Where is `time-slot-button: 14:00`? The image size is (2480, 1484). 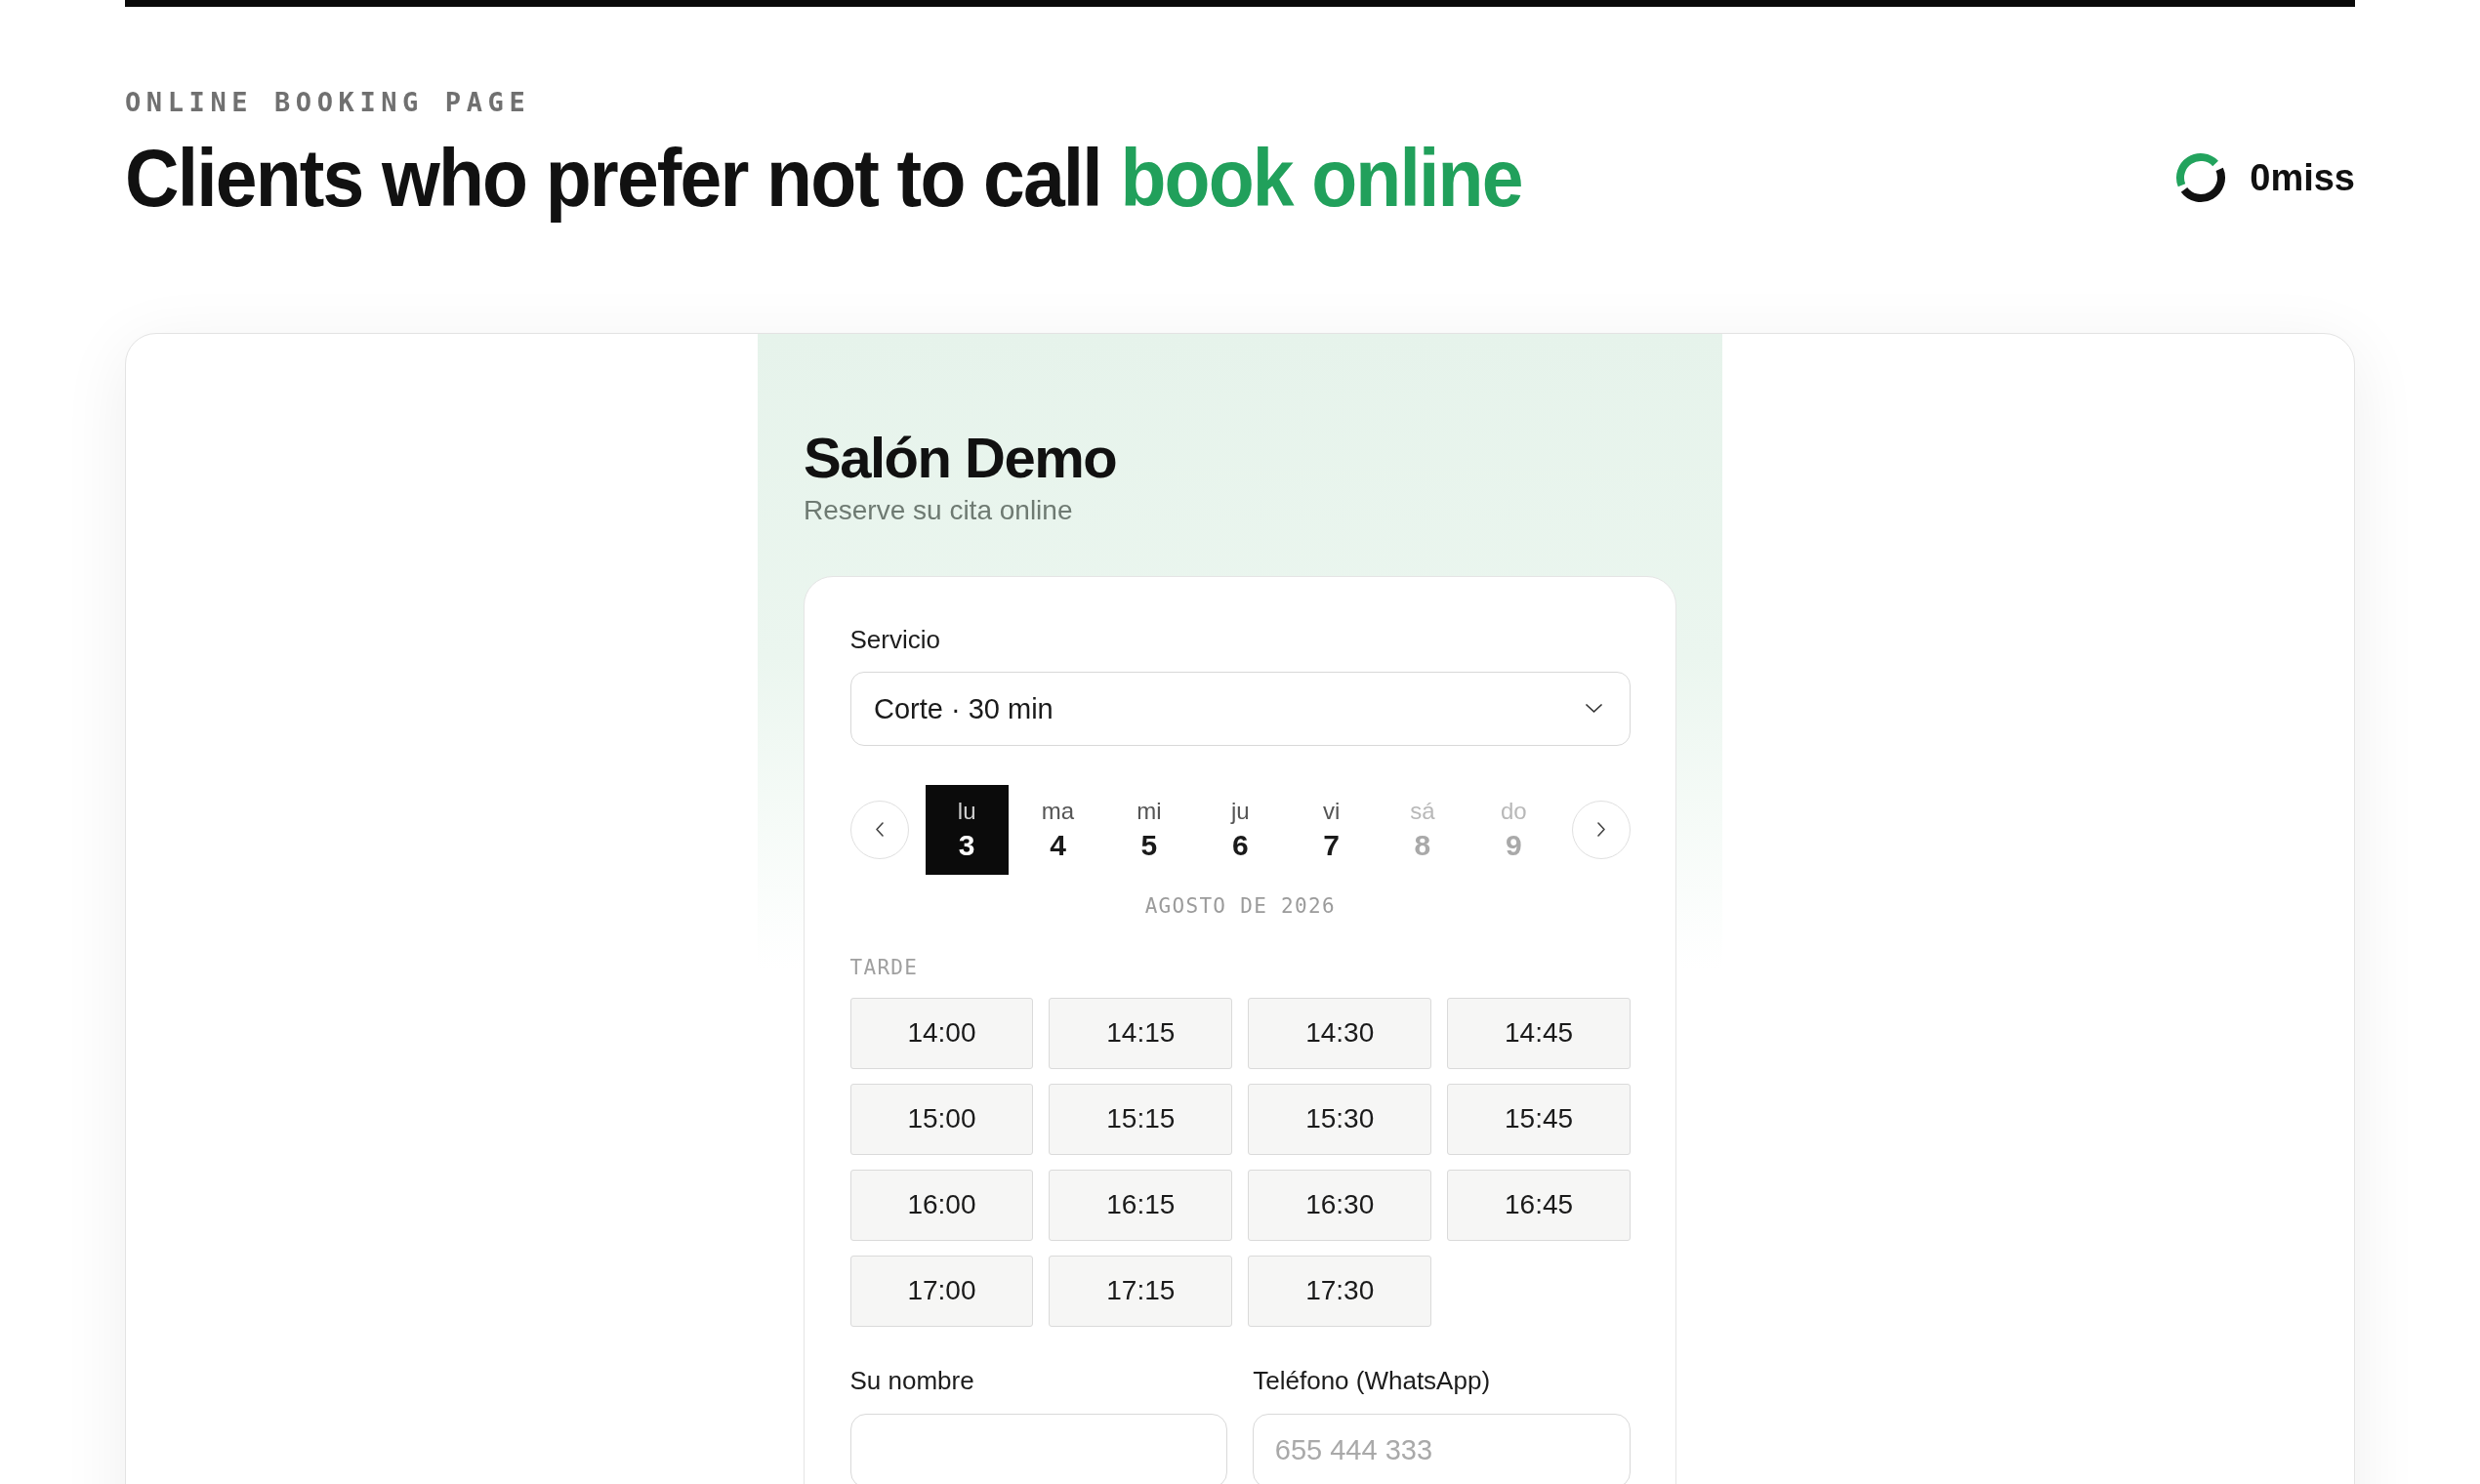
time-slot-button: 14:00 is located at coordinates (941, 1033).